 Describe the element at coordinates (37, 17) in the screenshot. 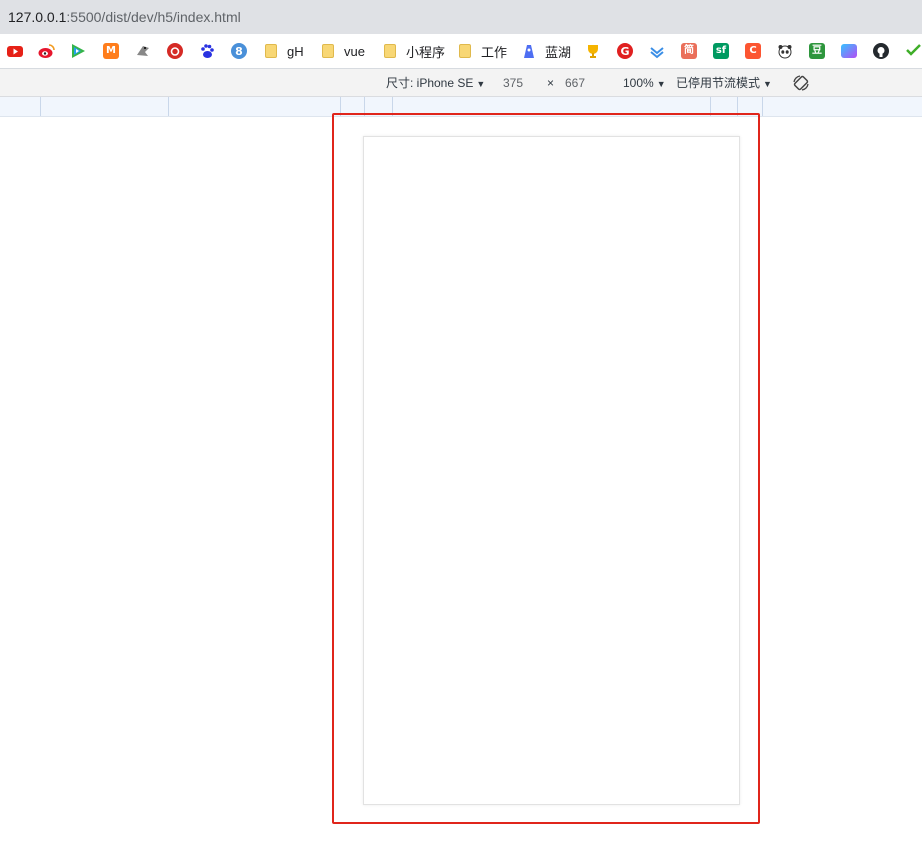

I see `url-host: 127.0.0.1` at that location.